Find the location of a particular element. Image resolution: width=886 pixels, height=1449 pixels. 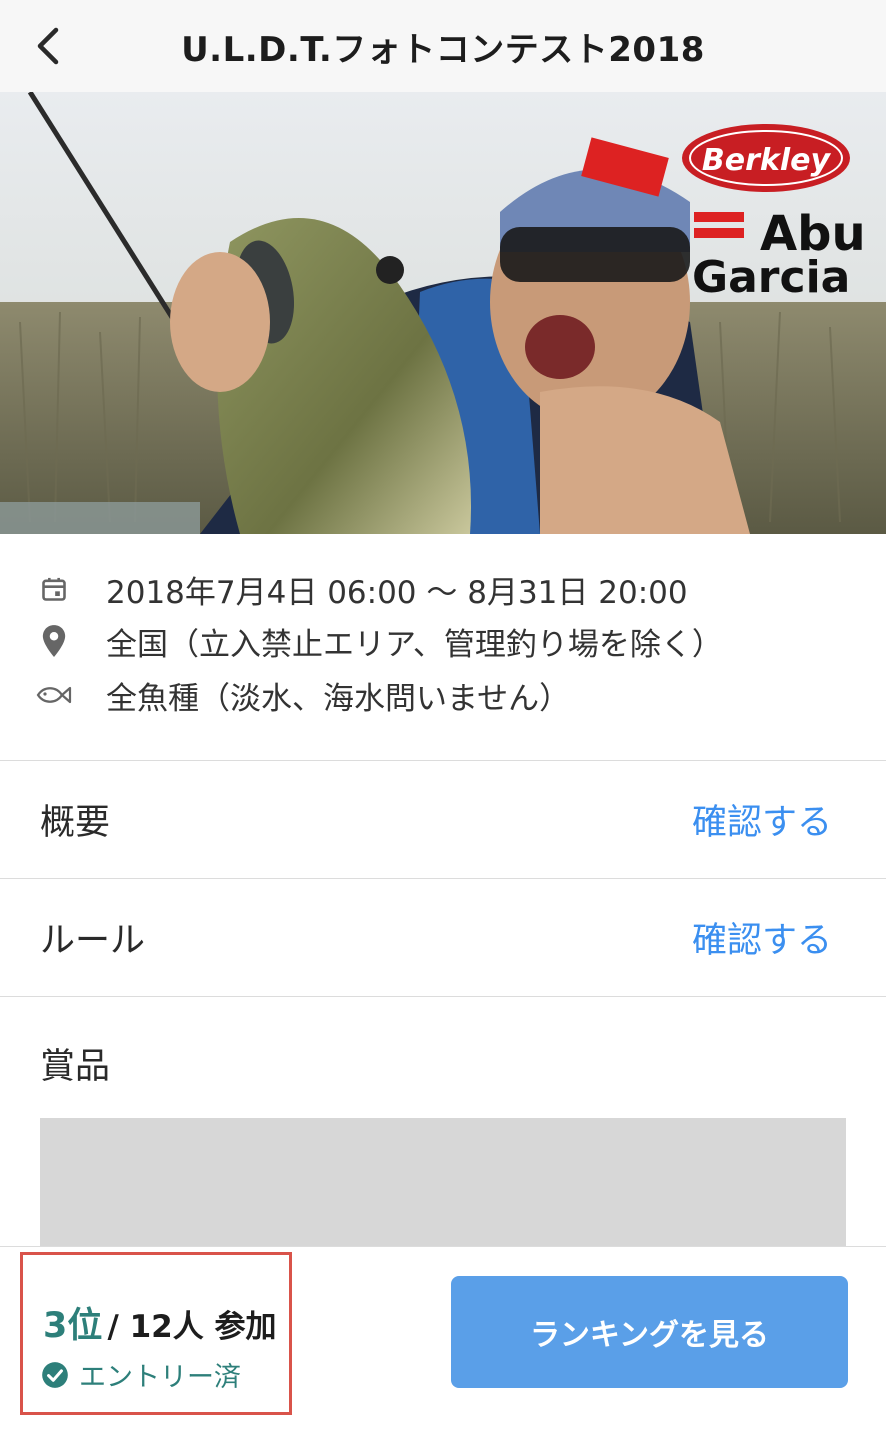

navigation-bar: U.L.D.T.フォトコンテスト2018 is located at coordinates (443, 46).